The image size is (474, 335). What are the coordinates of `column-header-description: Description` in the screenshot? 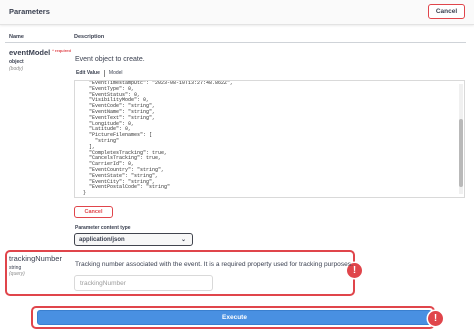 It's located at (89, 37).